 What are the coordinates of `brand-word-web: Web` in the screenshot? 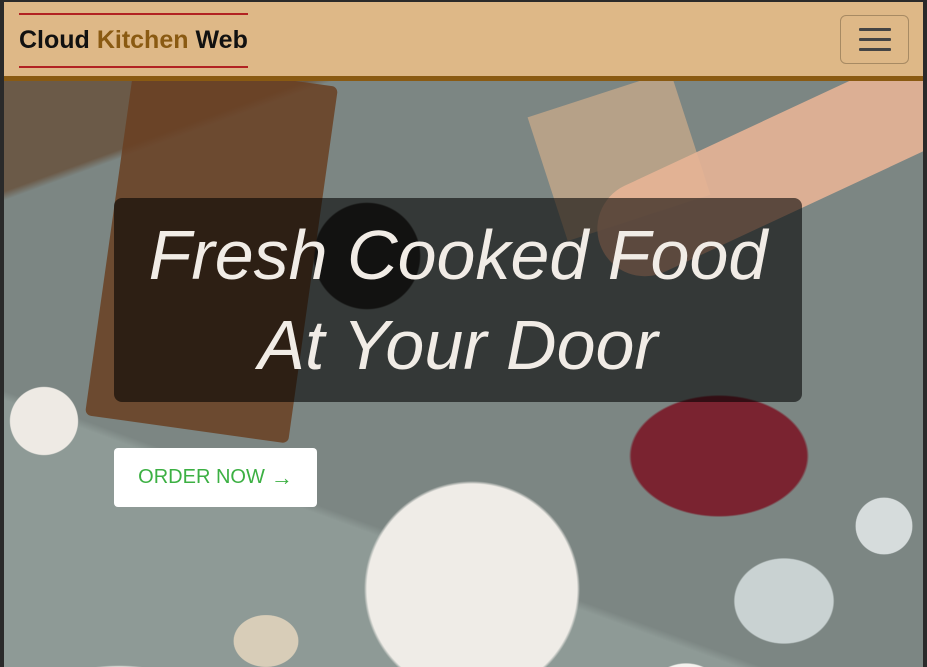 It's located at (221, 40).